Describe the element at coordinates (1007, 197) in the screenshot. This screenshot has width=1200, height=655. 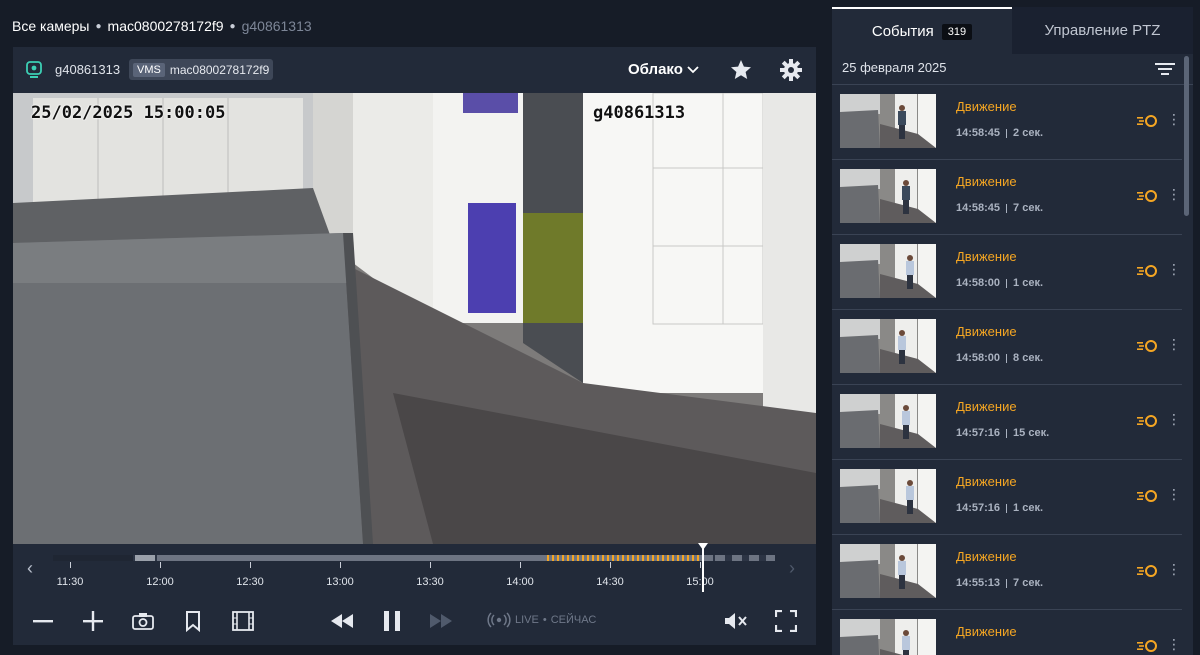
I see `event-item: Движение 14:58:45 7 сек. ⋮` at that location.